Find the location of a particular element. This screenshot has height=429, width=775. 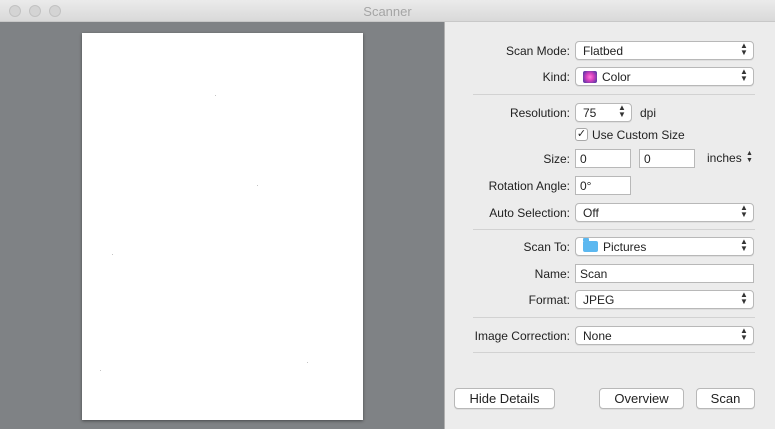

size-unit-value: inches is located at coordinates (724, 158).